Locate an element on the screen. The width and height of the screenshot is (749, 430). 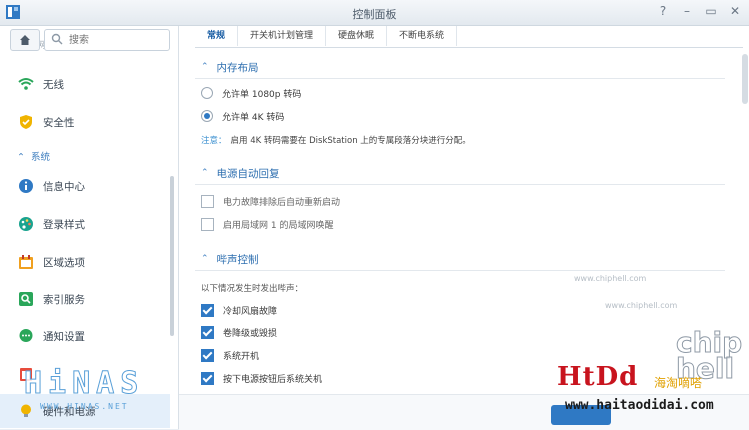
checkbox-label: 启用局域网 1 的局域网唤醒 is located at coordinates (278, 225).